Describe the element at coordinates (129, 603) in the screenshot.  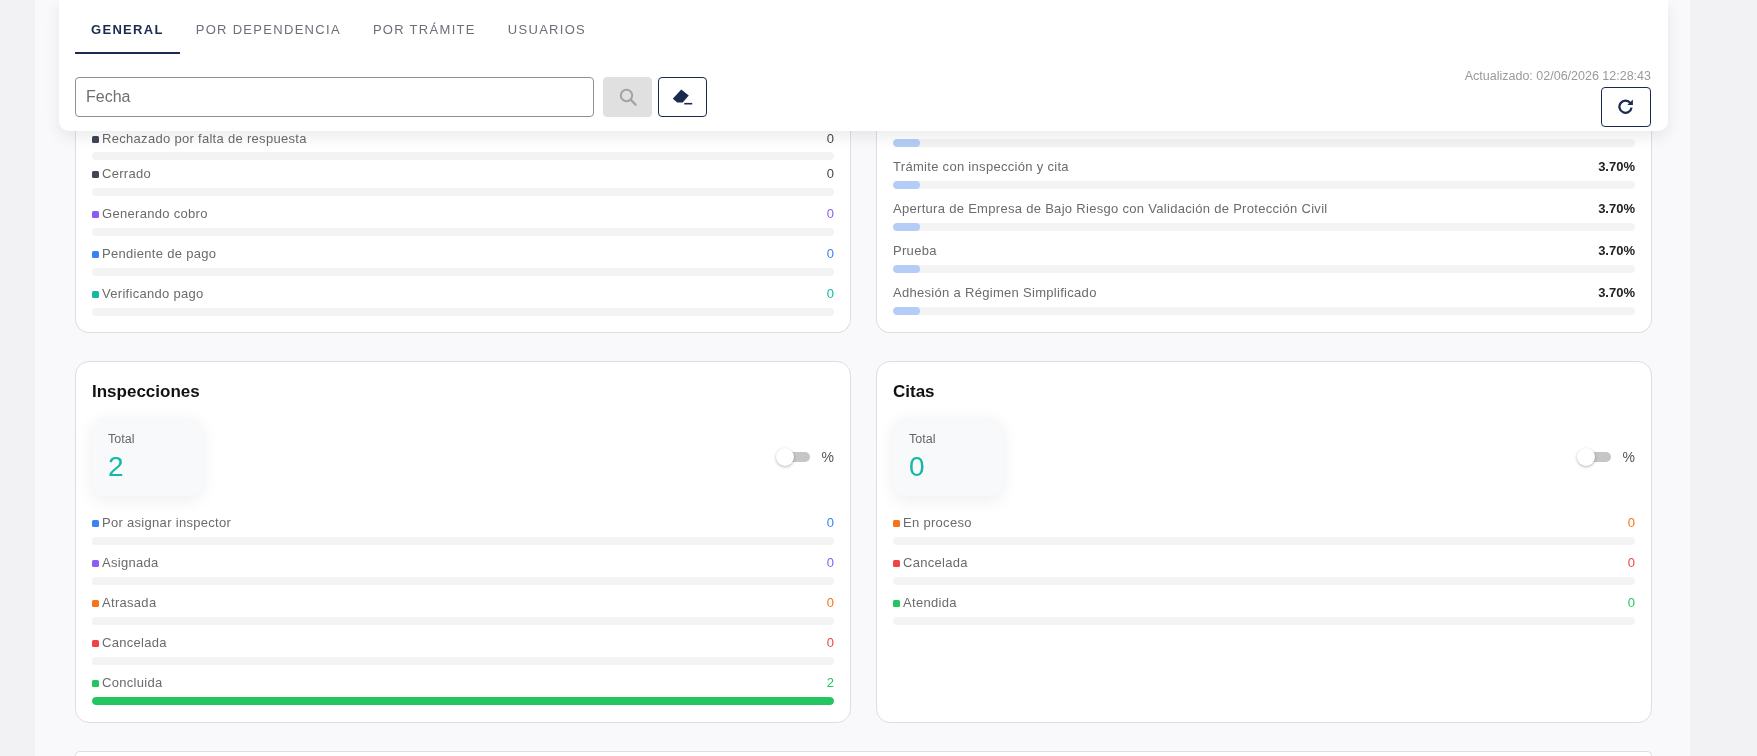
I see `status-label: Atrasada` at that location.